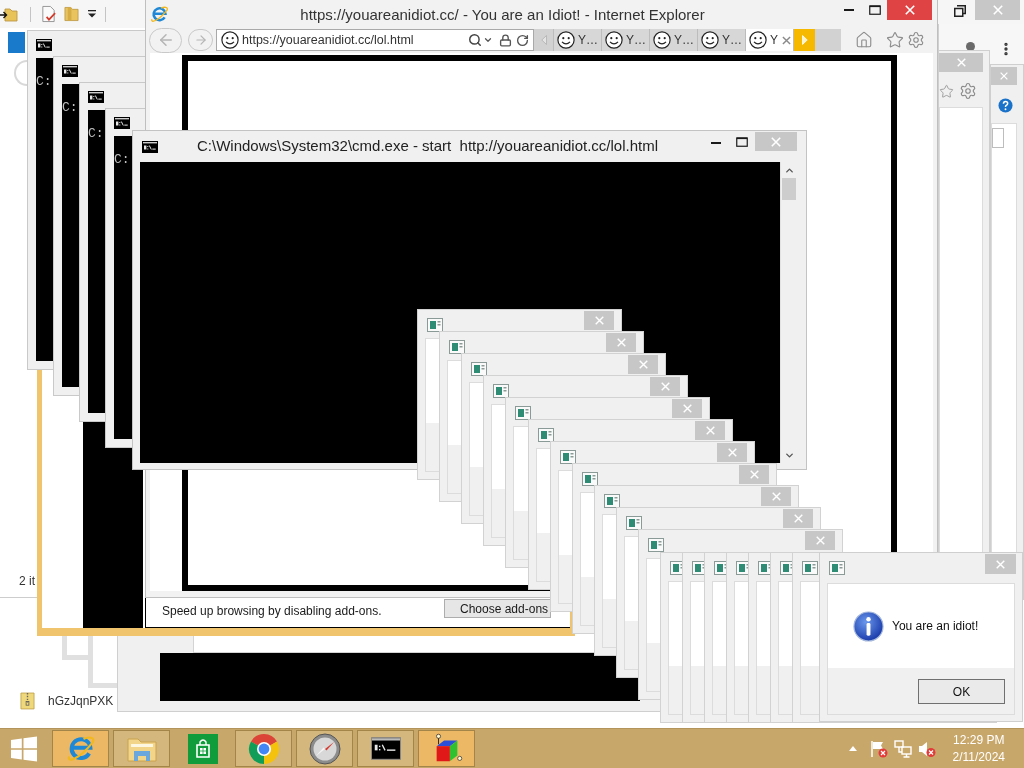 The width and height of the screenshot is (1024, 768). I want to click on flag-icon, so click(878, 748).